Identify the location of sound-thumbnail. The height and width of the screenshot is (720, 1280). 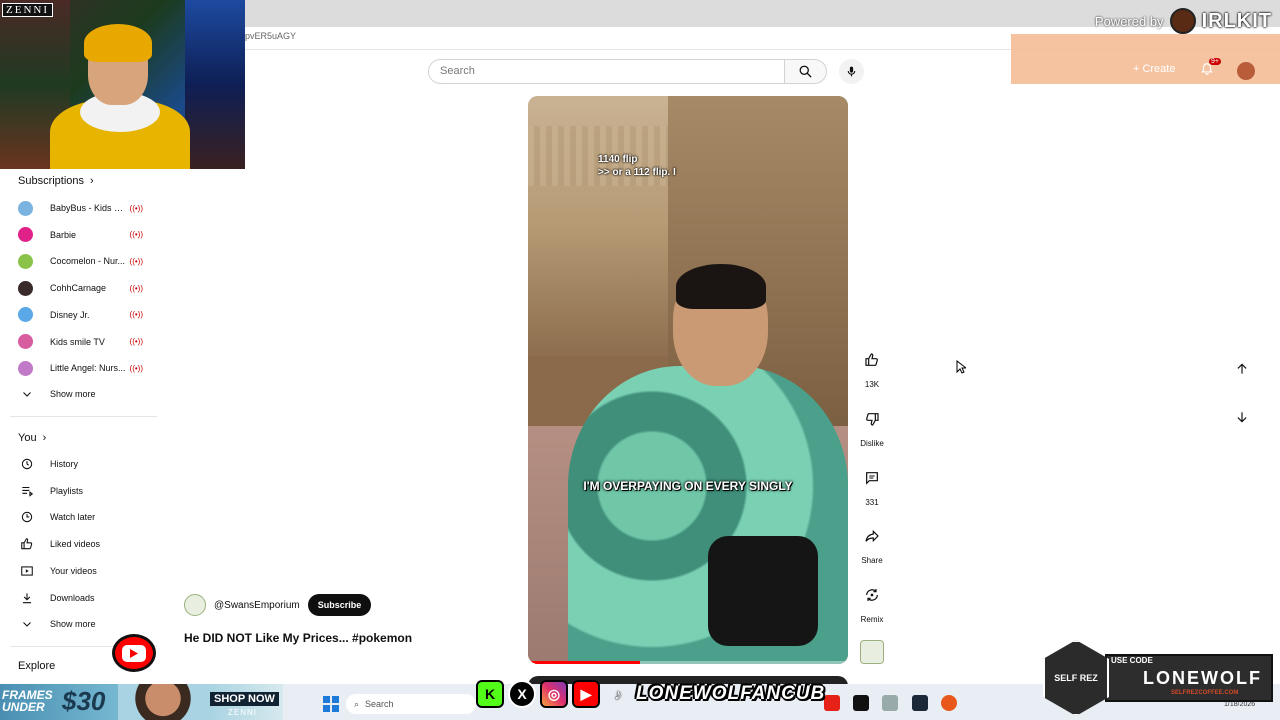
(872, 652).